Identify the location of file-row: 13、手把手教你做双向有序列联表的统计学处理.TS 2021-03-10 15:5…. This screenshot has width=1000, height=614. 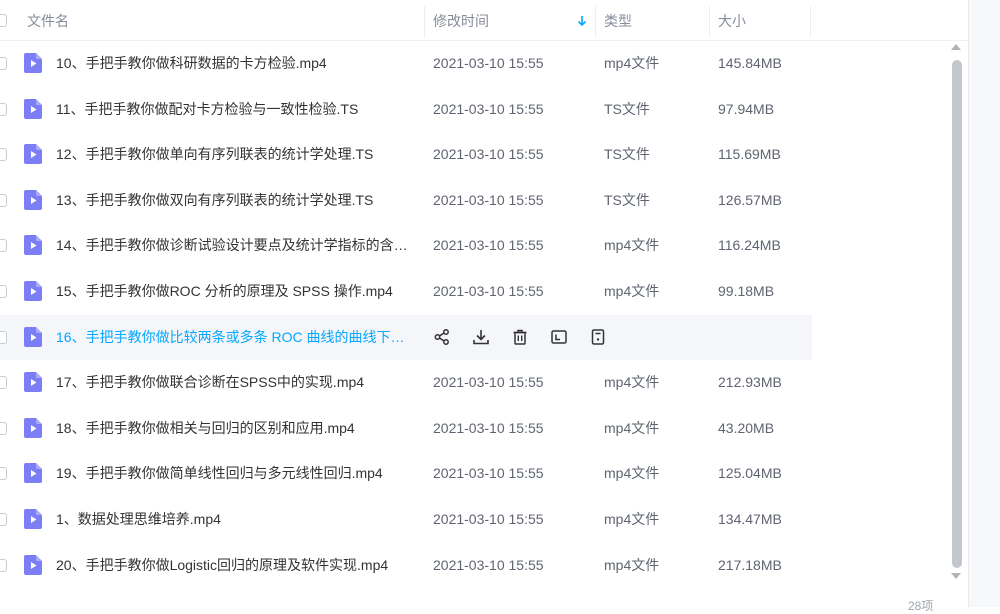
(406, 200).